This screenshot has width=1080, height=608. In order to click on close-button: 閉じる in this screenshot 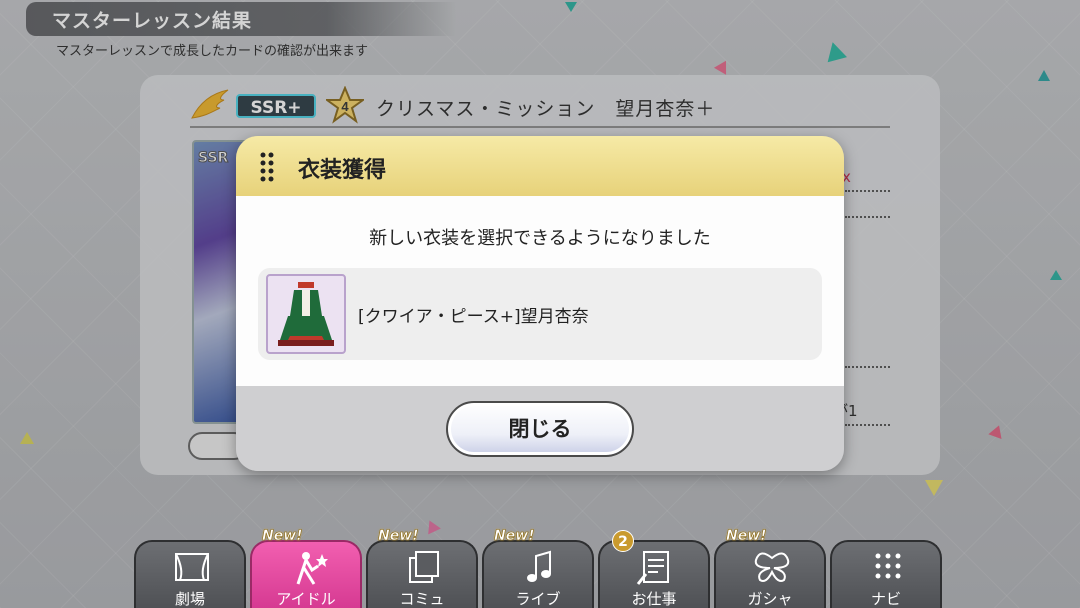, I will do `click(540, 429)`.